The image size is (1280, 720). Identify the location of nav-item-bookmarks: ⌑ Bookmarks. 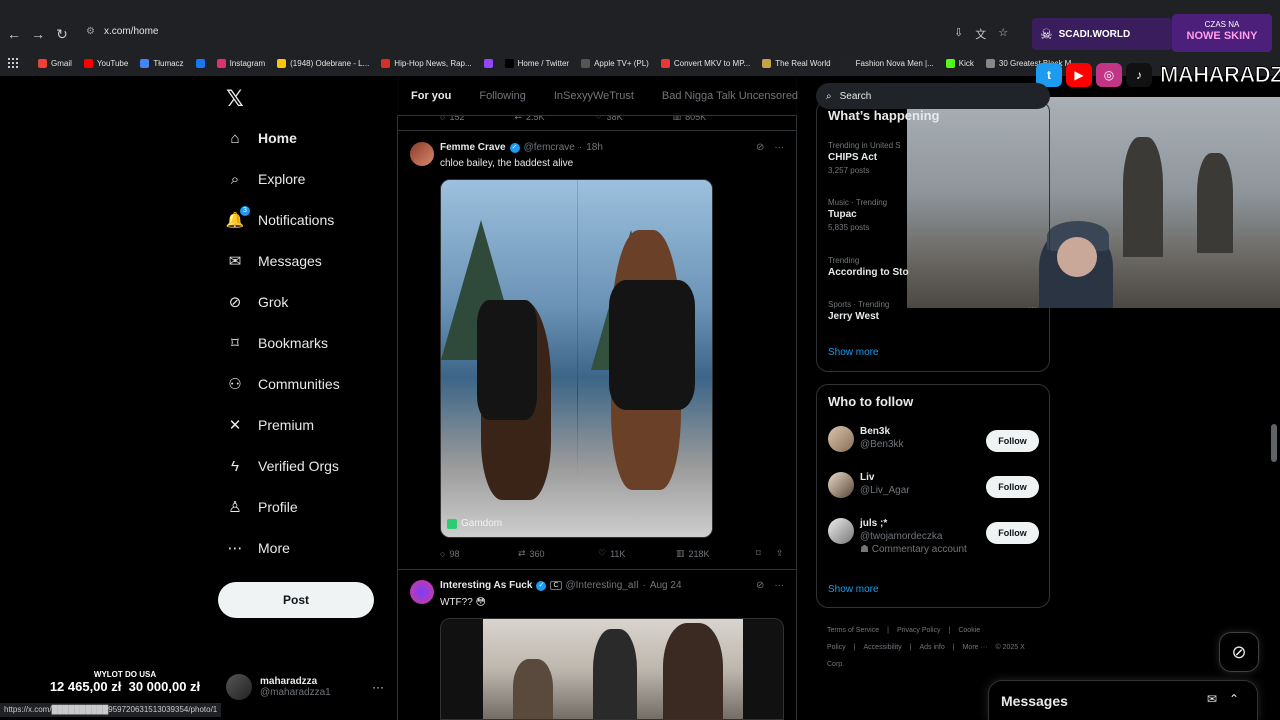
(277, 343).